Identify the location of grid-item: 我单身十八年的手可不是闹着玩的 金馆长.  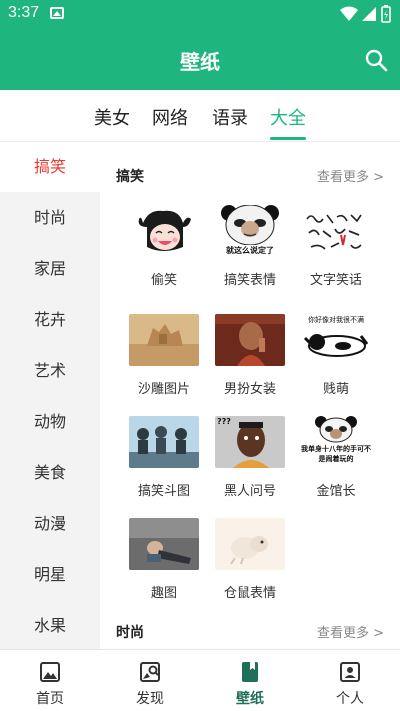
(336, 463).